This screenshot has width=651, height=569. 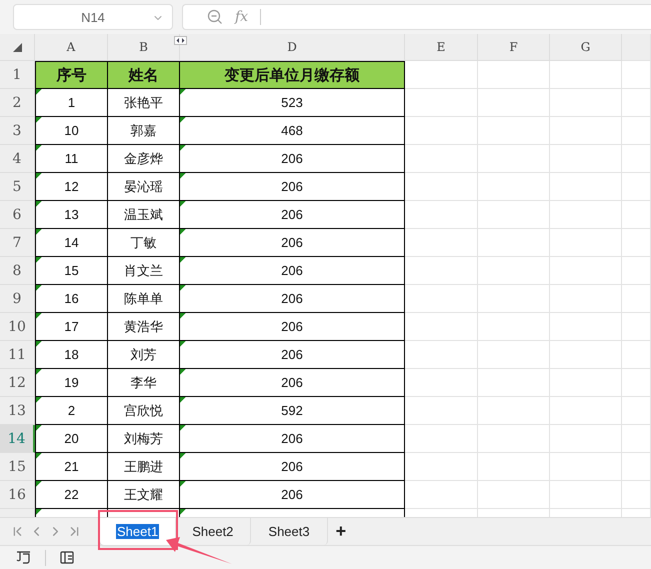 I want to click on table-cell: 13, so click(x=71, y=215).